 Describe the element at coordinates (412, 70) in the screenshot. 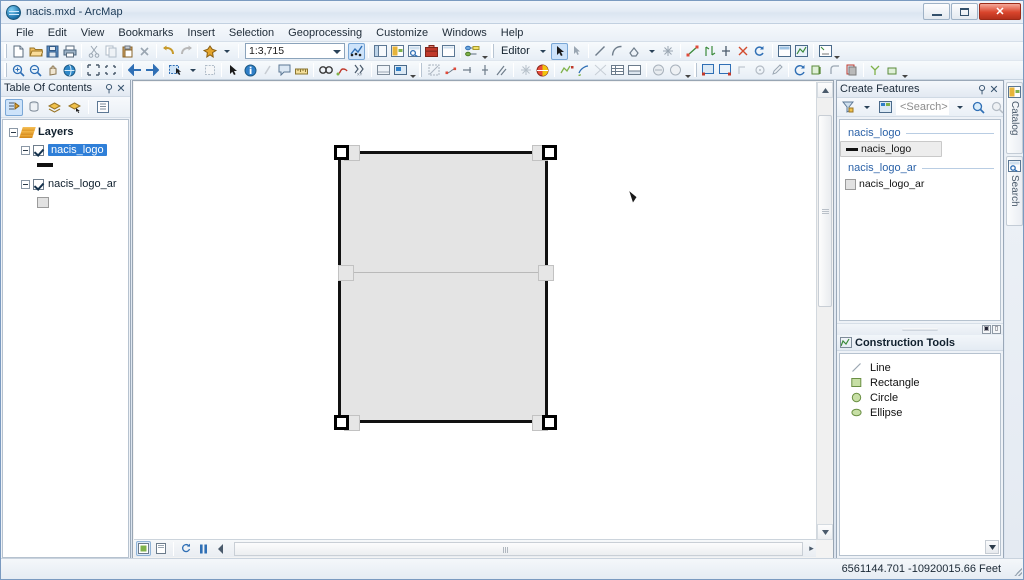

I see `tools-overflow-icon` at that location.